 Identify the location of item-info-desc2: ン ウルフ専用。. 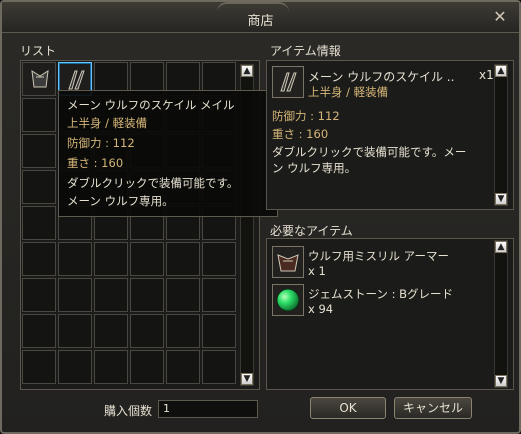
(314, 168).